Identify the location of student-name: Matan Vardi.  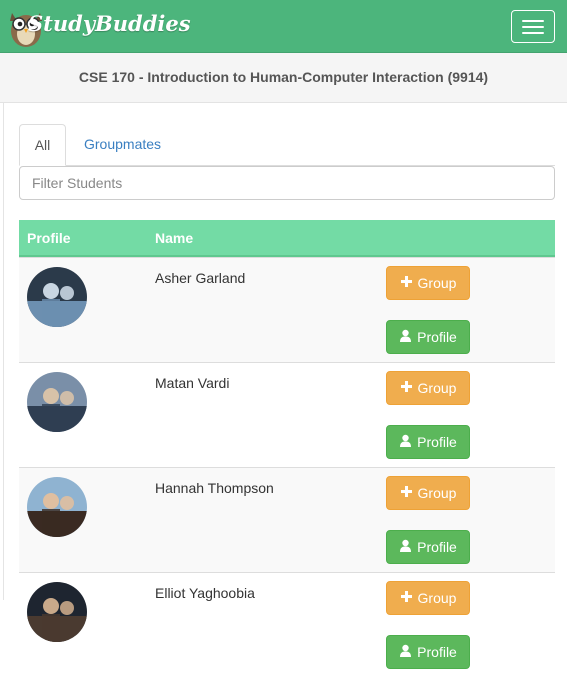
(192, 383).